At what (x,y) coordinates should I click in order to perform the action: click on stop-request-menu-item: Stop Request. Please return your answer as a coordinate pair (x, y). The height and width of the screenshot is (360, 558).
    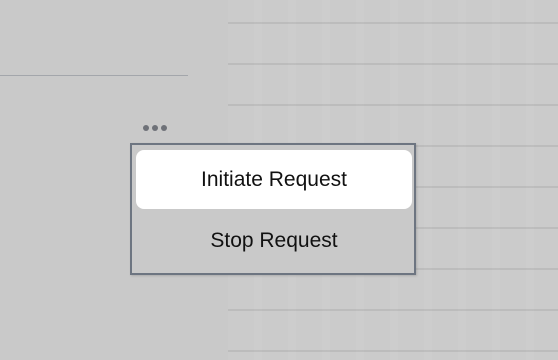
    Looking at the image, I should click on (274, 240).